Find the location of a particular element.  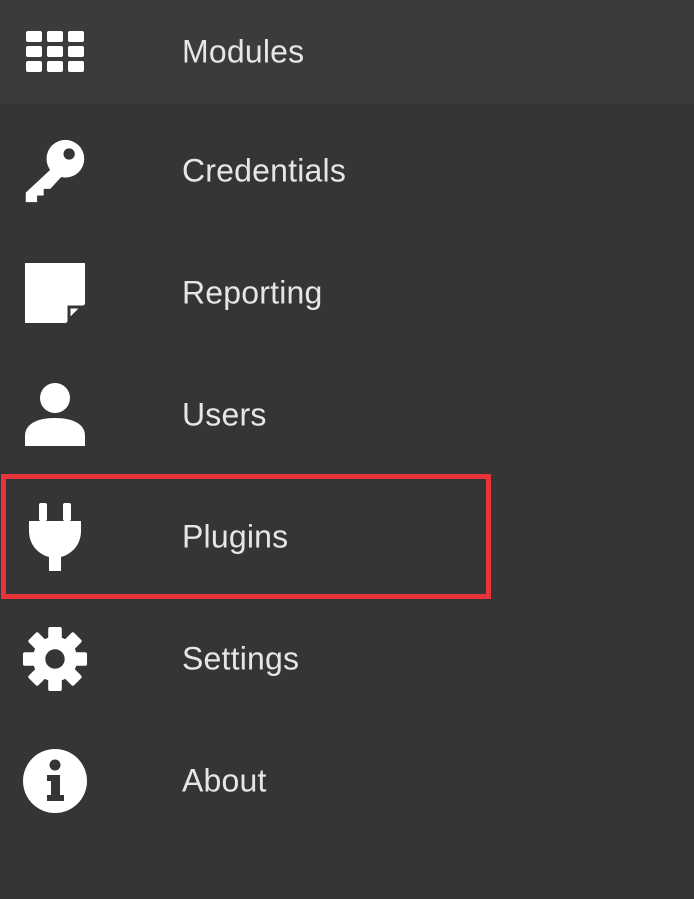

sidebar-item-label: Credentials is located at coordinates (264, 170).